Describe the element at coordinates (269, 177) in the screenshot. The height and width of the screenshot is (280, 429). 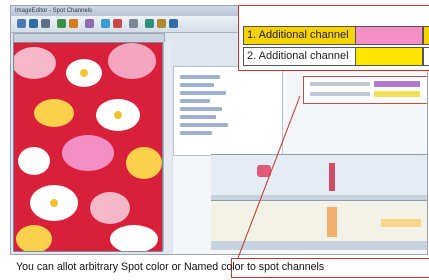
I see `callout-leader-line` at that location.